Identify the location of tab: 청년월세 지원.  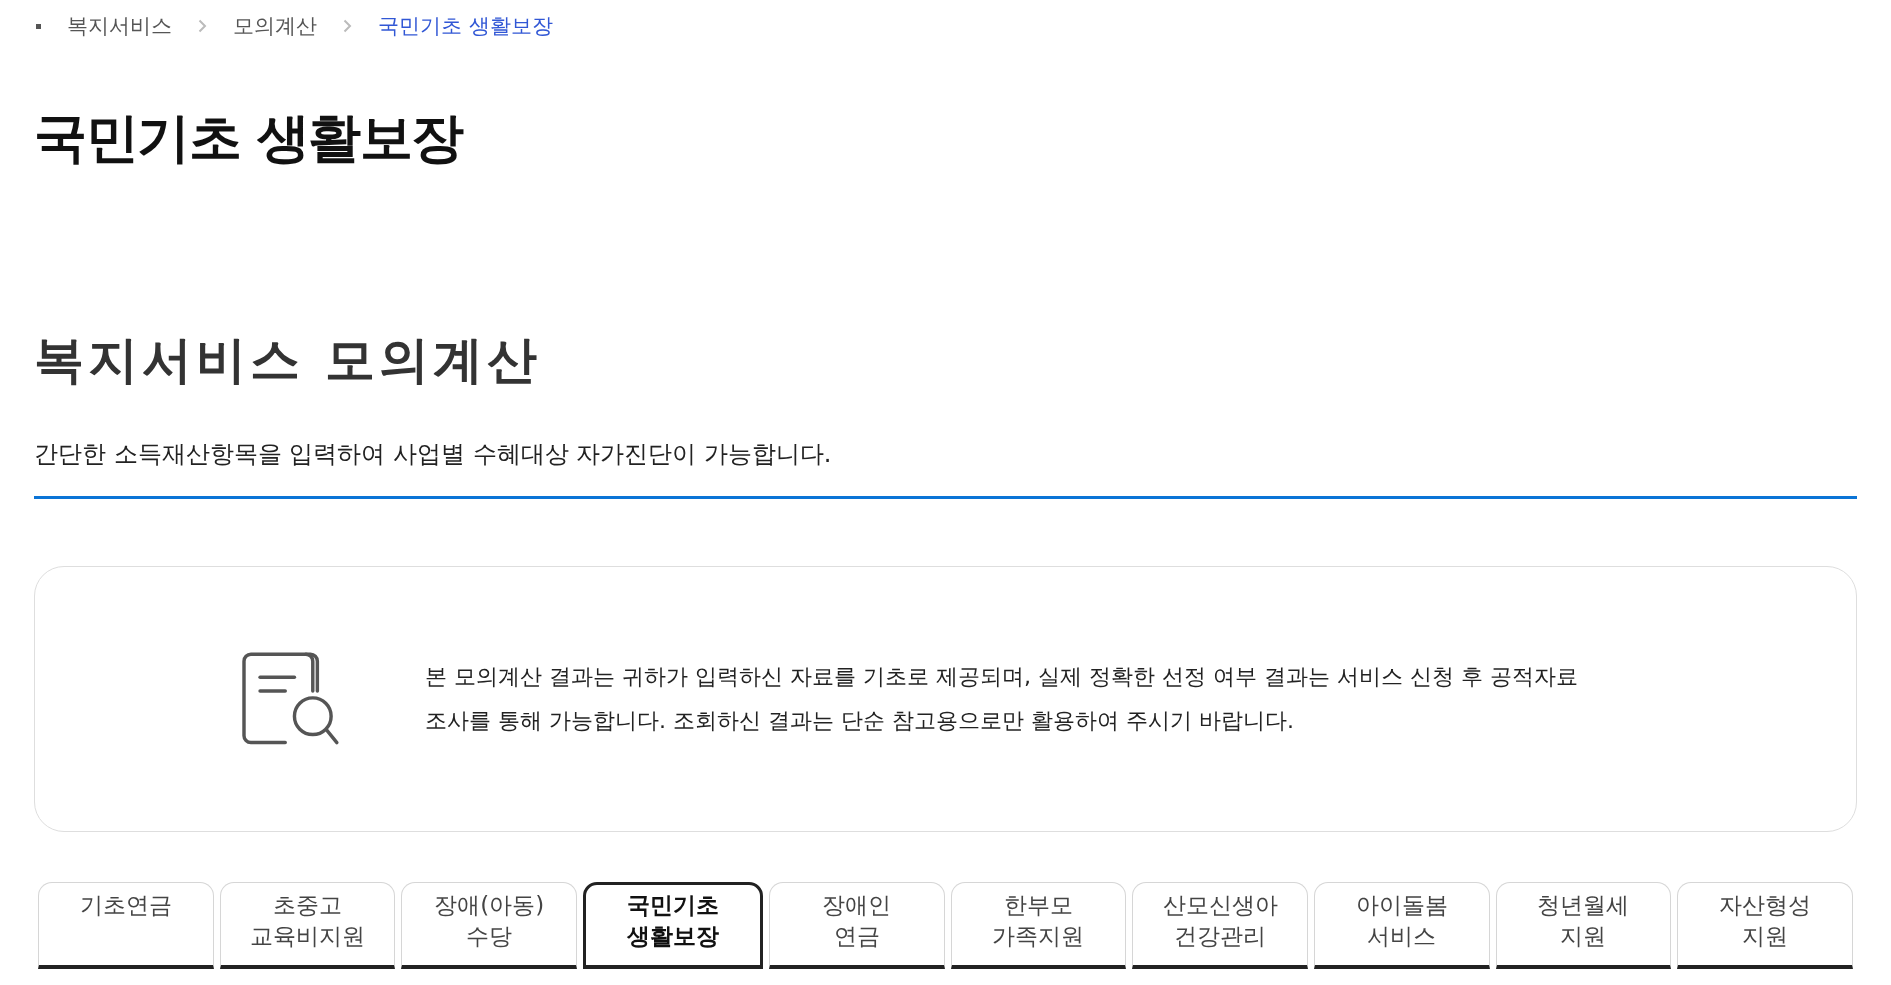
(1583, 925).